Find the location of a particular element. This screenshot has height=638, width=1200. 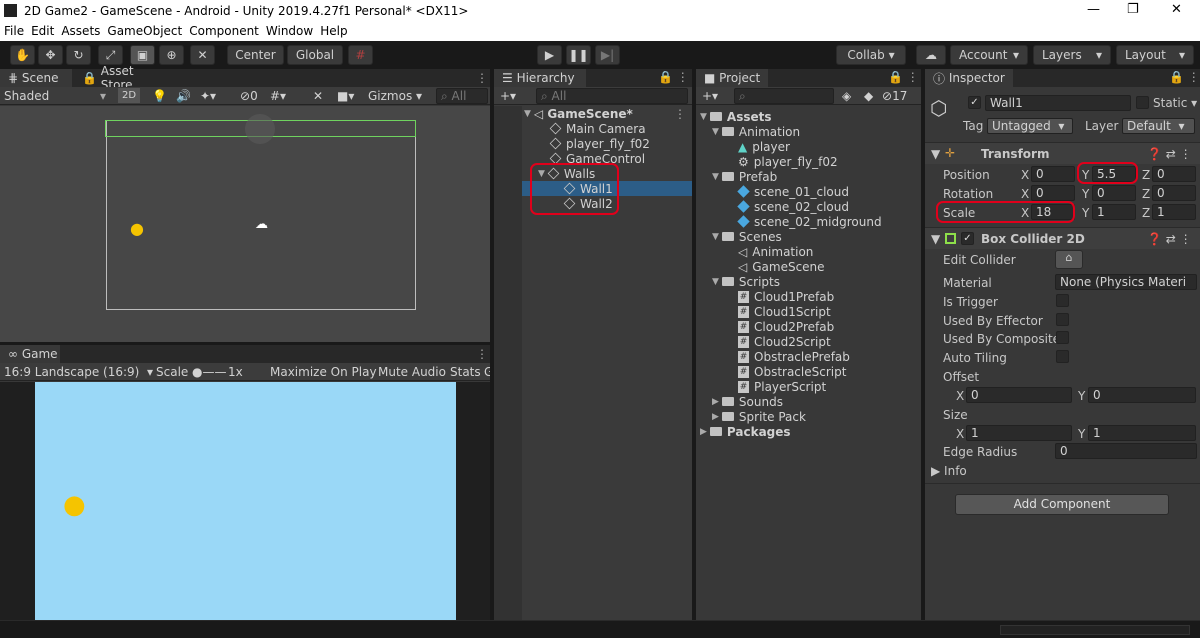

move-tool-icon: ✥ is located at coordinates (50, 55).